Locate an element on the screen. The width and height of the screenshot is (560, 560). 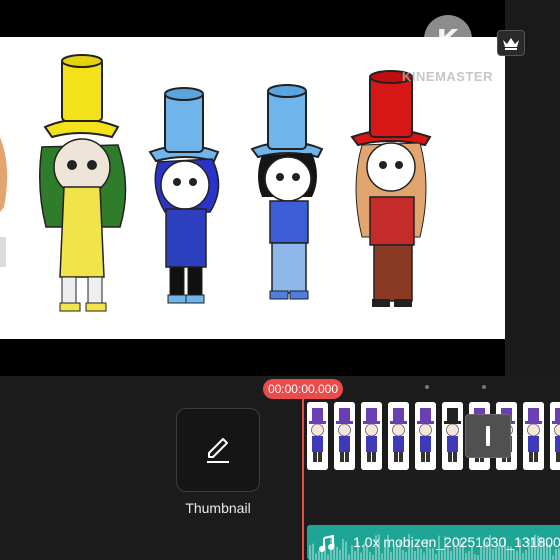
kinemaster-watermark: K KINEMASTER is located at coordinates (447, 55).